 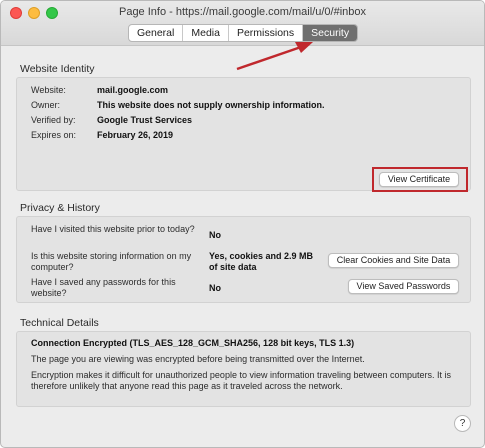 What do you see at coordinates (403, 286) in the screenshot?
I see `view-saved-passwords-button: View Saved Passwords` at bounding box center [403, 286].